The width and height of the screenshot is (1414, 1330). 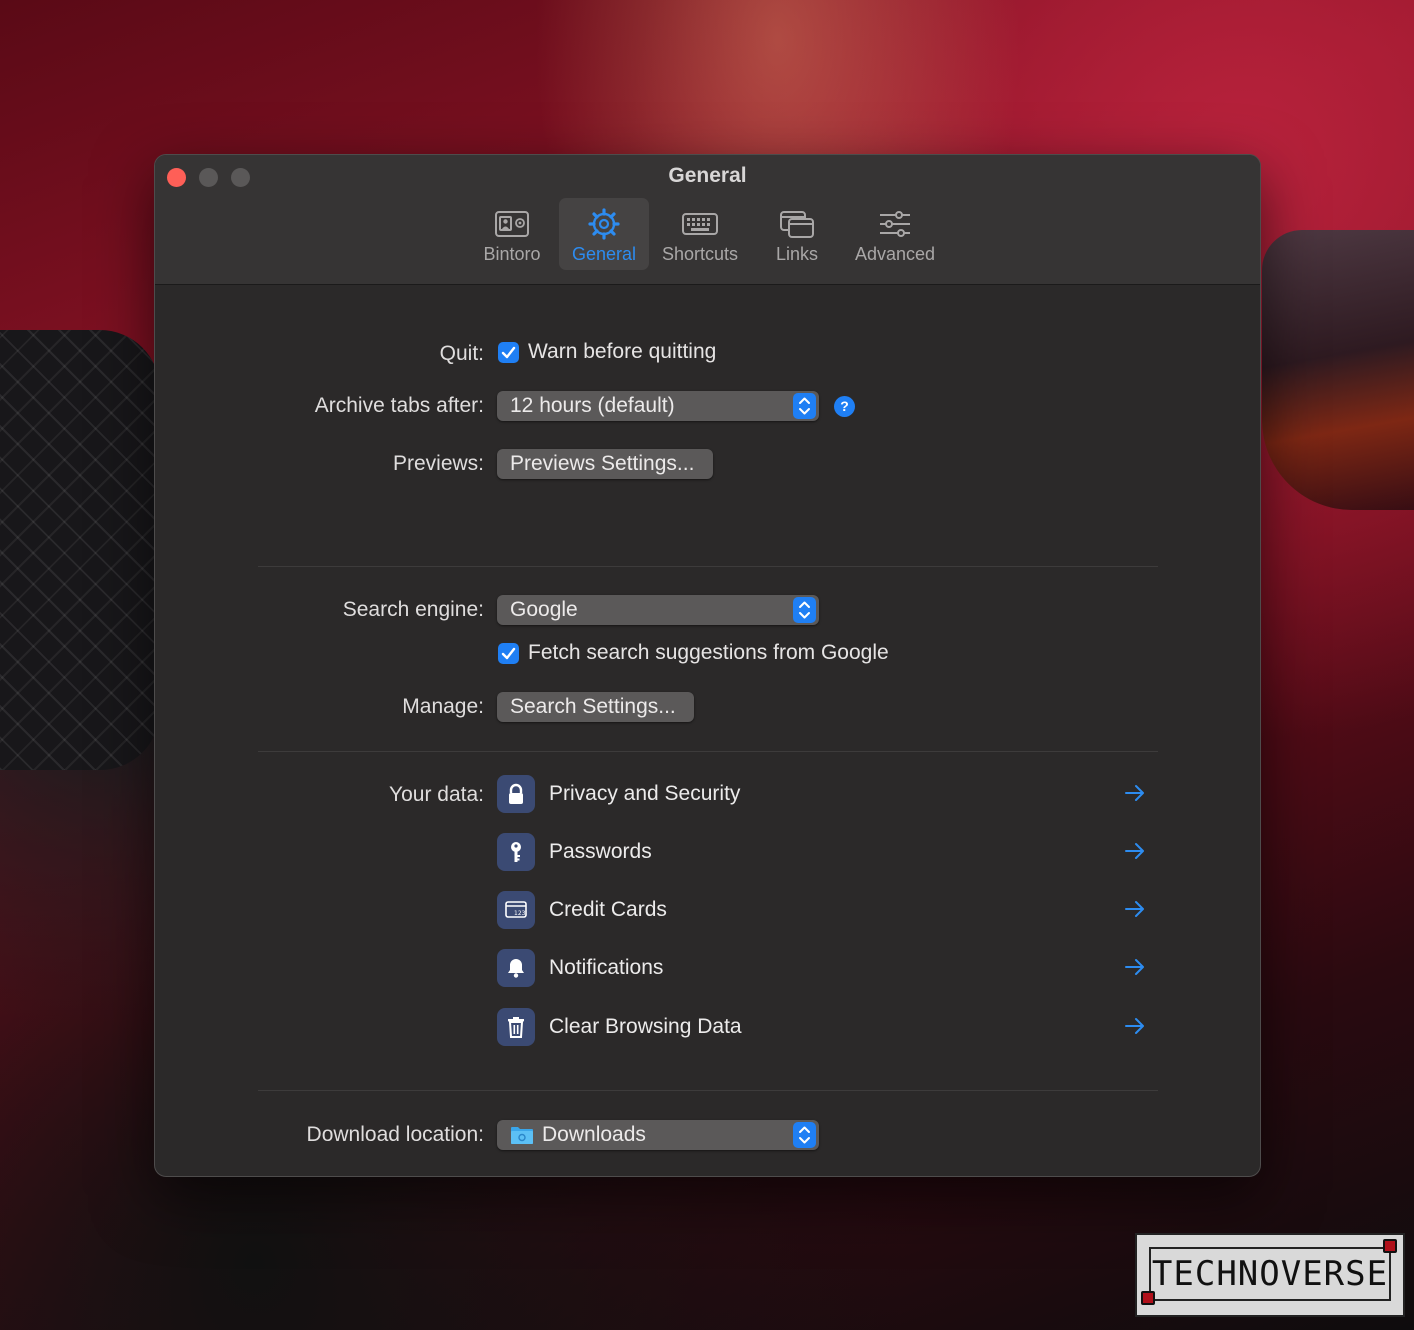 What do you see at coordinates (797, 254) in the screenshot?
I see `tab-label: Links` at bounding box center [797, 254].